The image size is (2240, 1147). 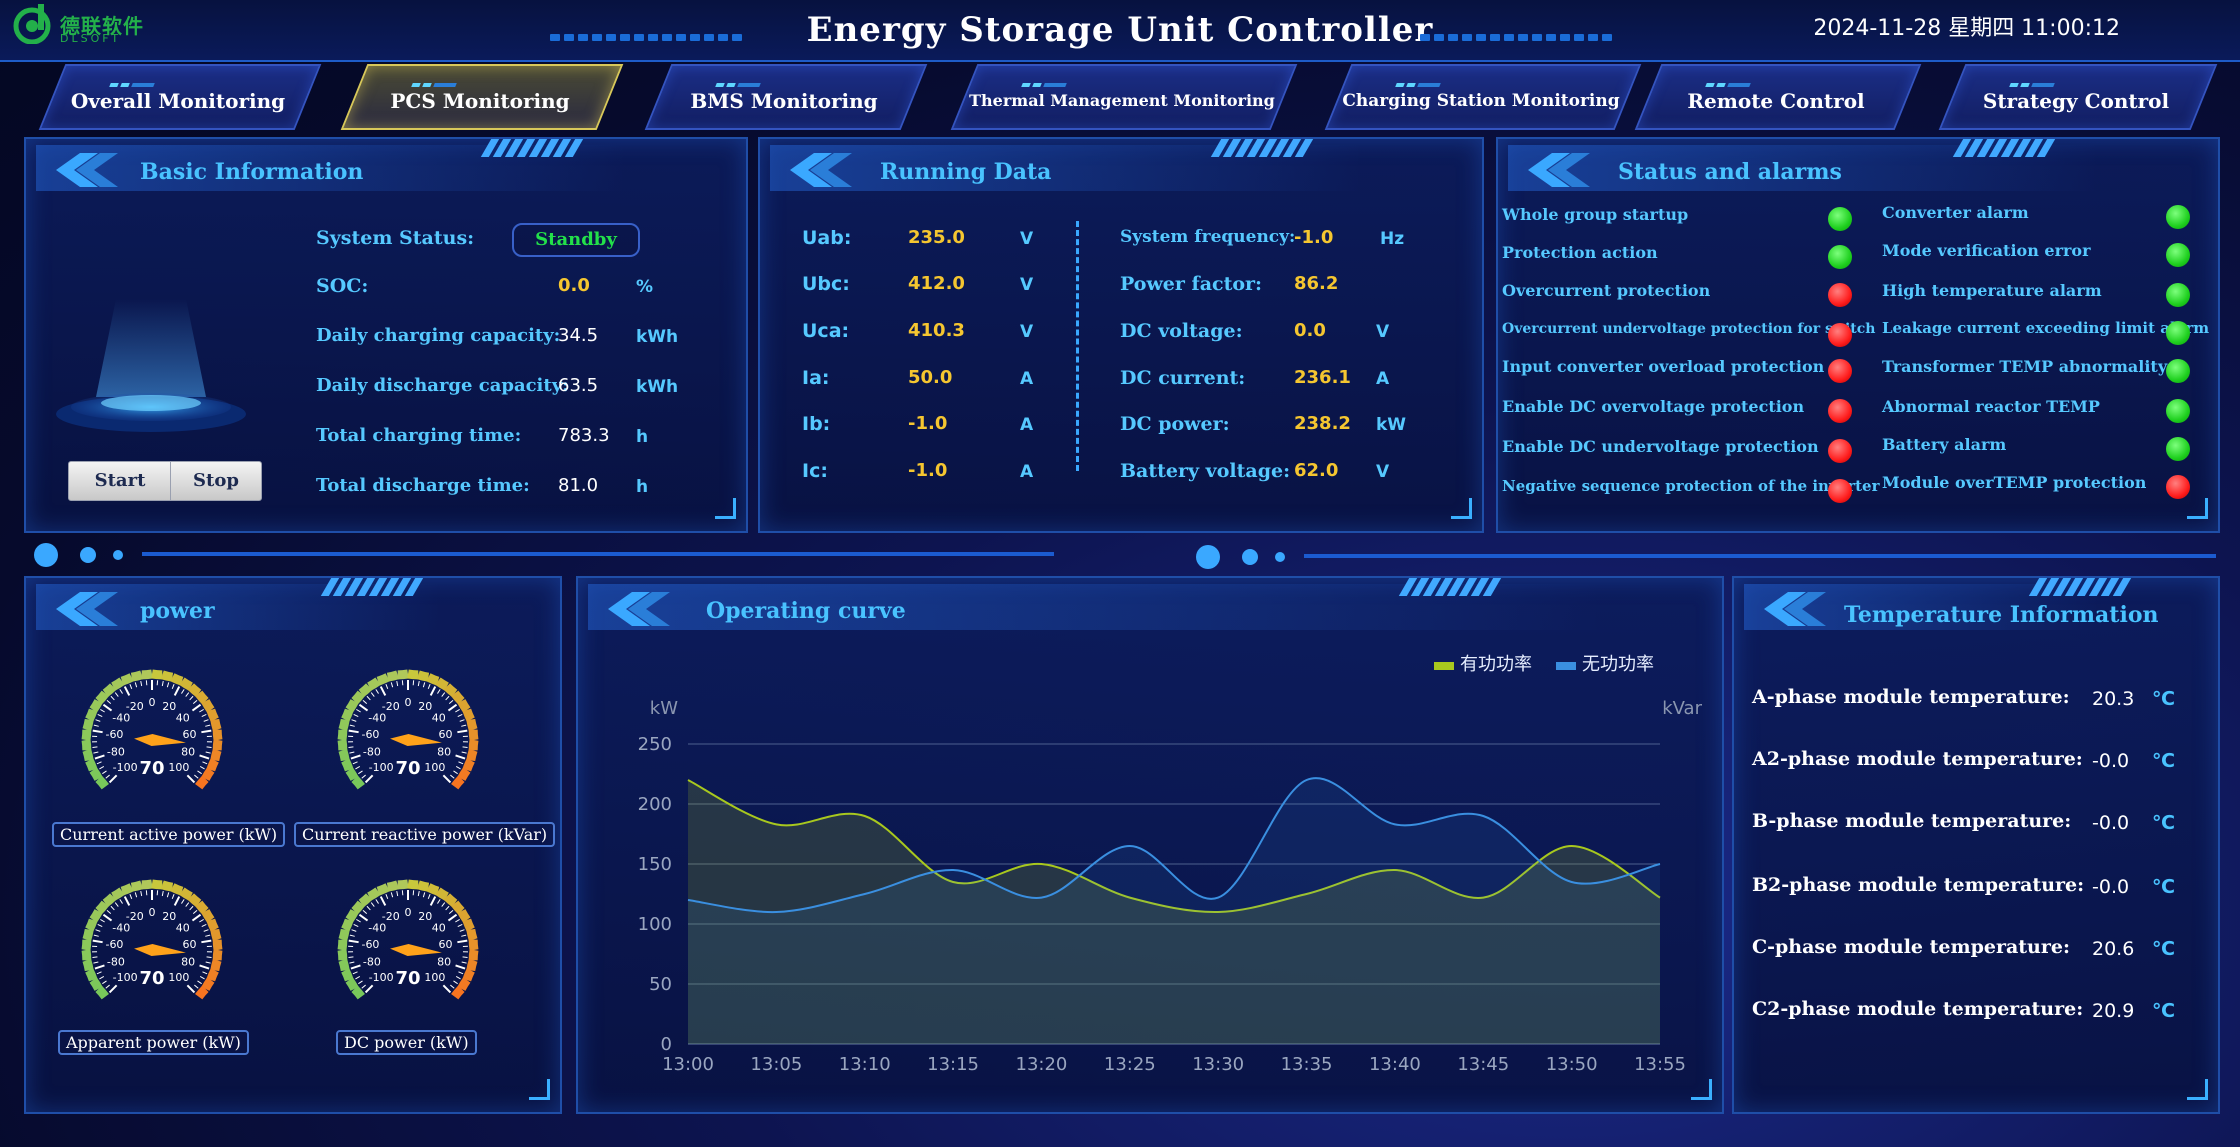 What do you see at coordinates (438, 335) in the screenshot?
I see `basic-row-label: Daily charging capacity:` at bounding box center [438, 335].